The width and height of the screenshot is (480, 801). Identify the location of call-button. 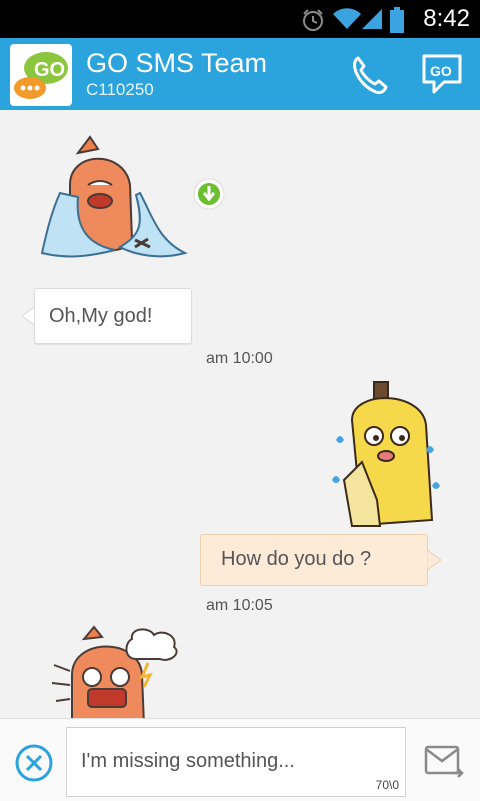
(370, 74).